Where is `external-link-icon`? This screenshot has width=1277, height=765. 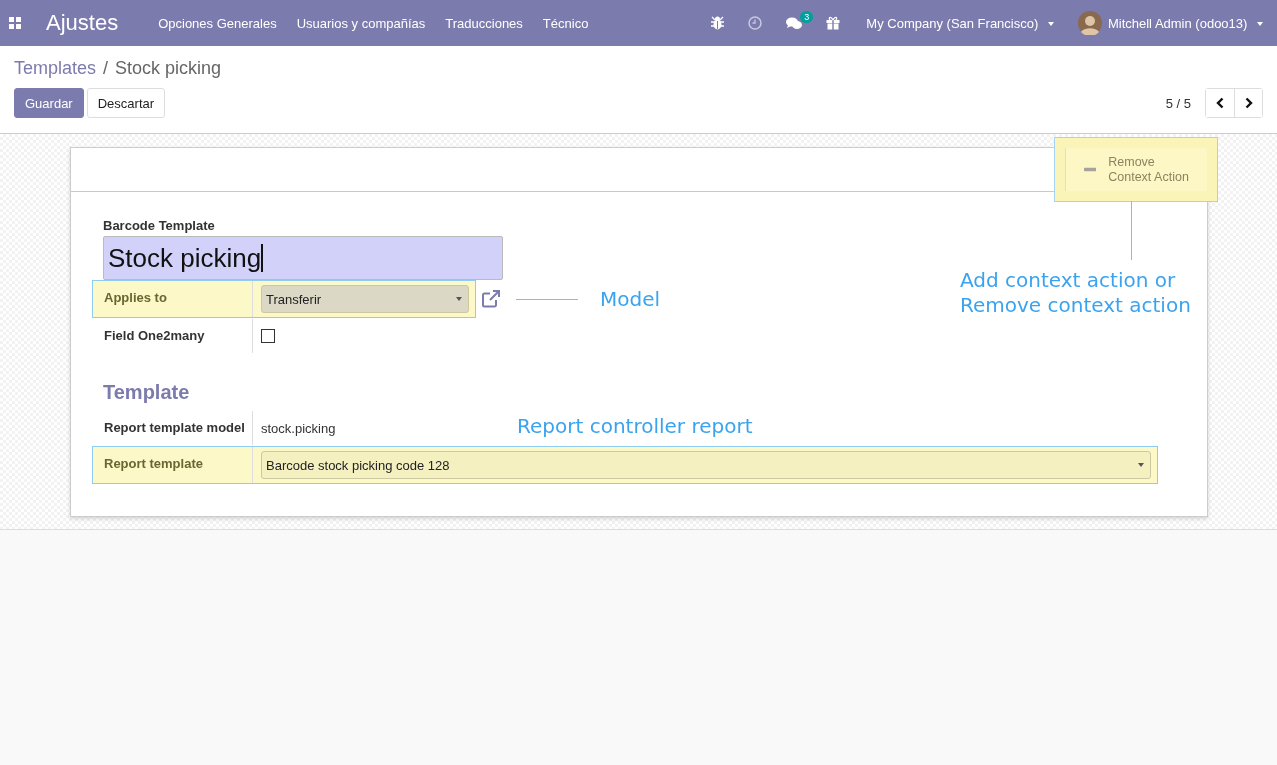 external-link-icon is located at coordinates (491, 299).